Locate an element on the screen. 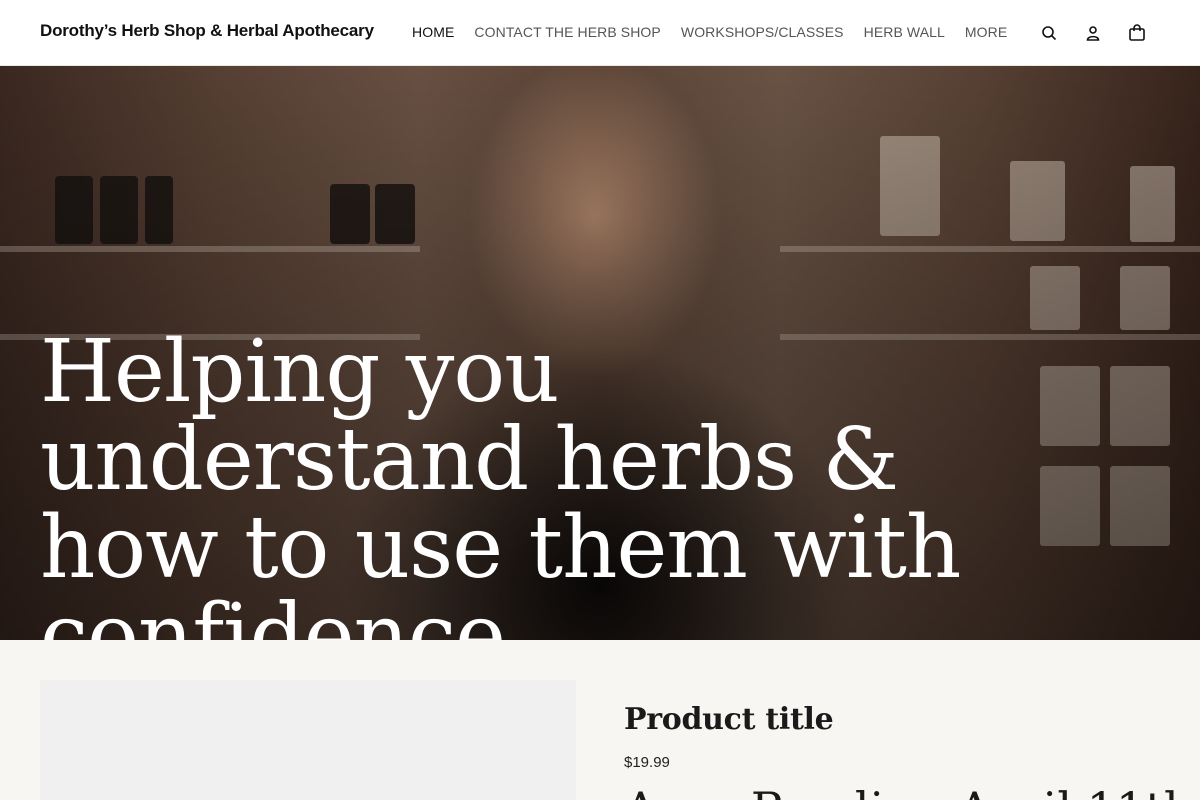 Image resolution: width=1200 pixels, height=800 pixels. nav-item-workshops: WORKSHOPS/CLASSES is located at coordinates (762, 32).